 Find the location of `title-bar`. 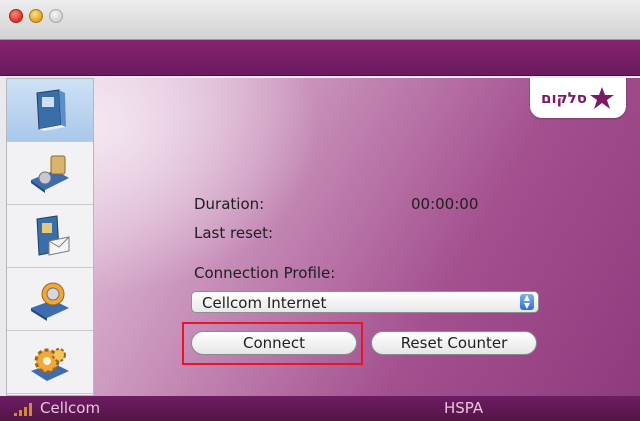

title-bar is located at coordinates (320, 20).